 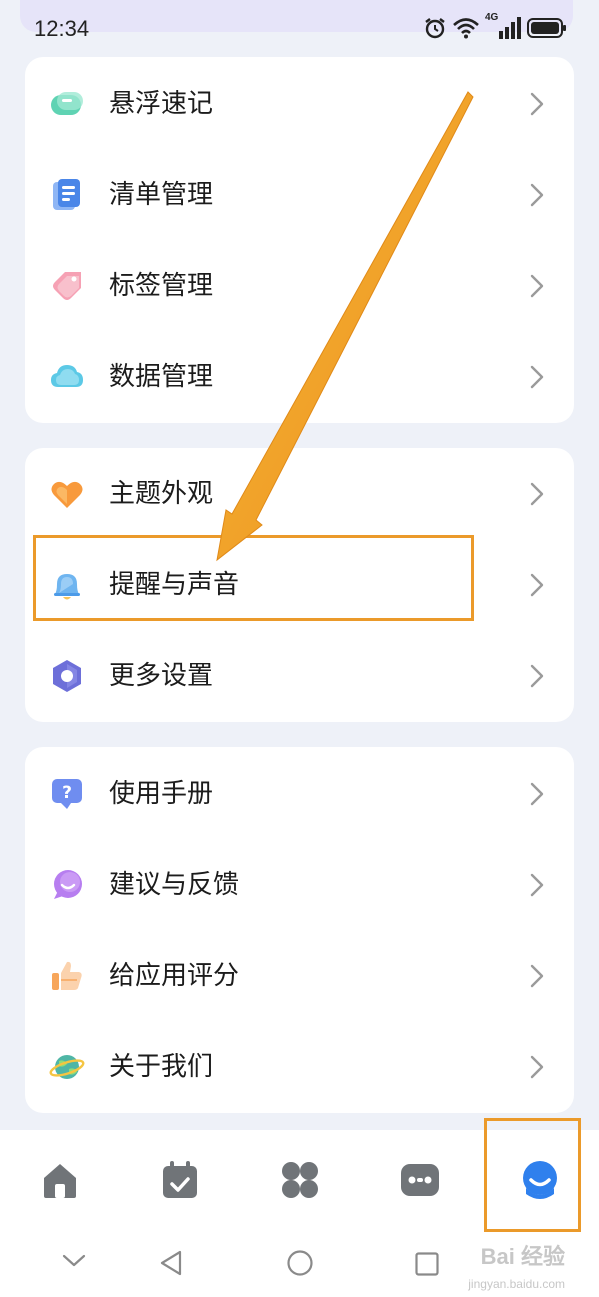 I want to click on back-triangle-icon, so click(x=171, y=1263).